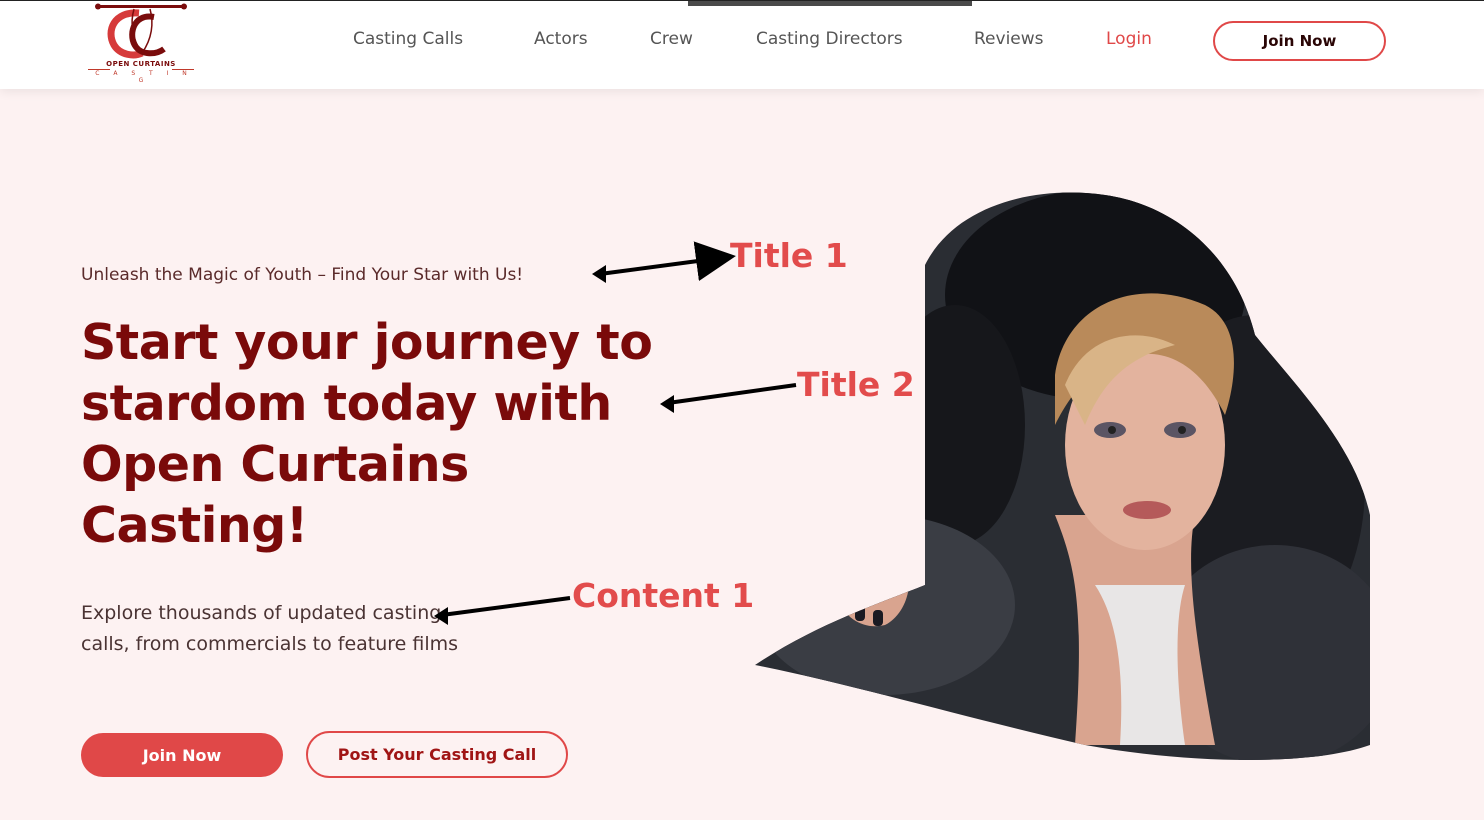 The height and width of the screenshot is (820, 1484). What do you see at coordinates (671, 39) in the screenshot?
I see `nav-crew: Crew` at bounding box center [671, 39].